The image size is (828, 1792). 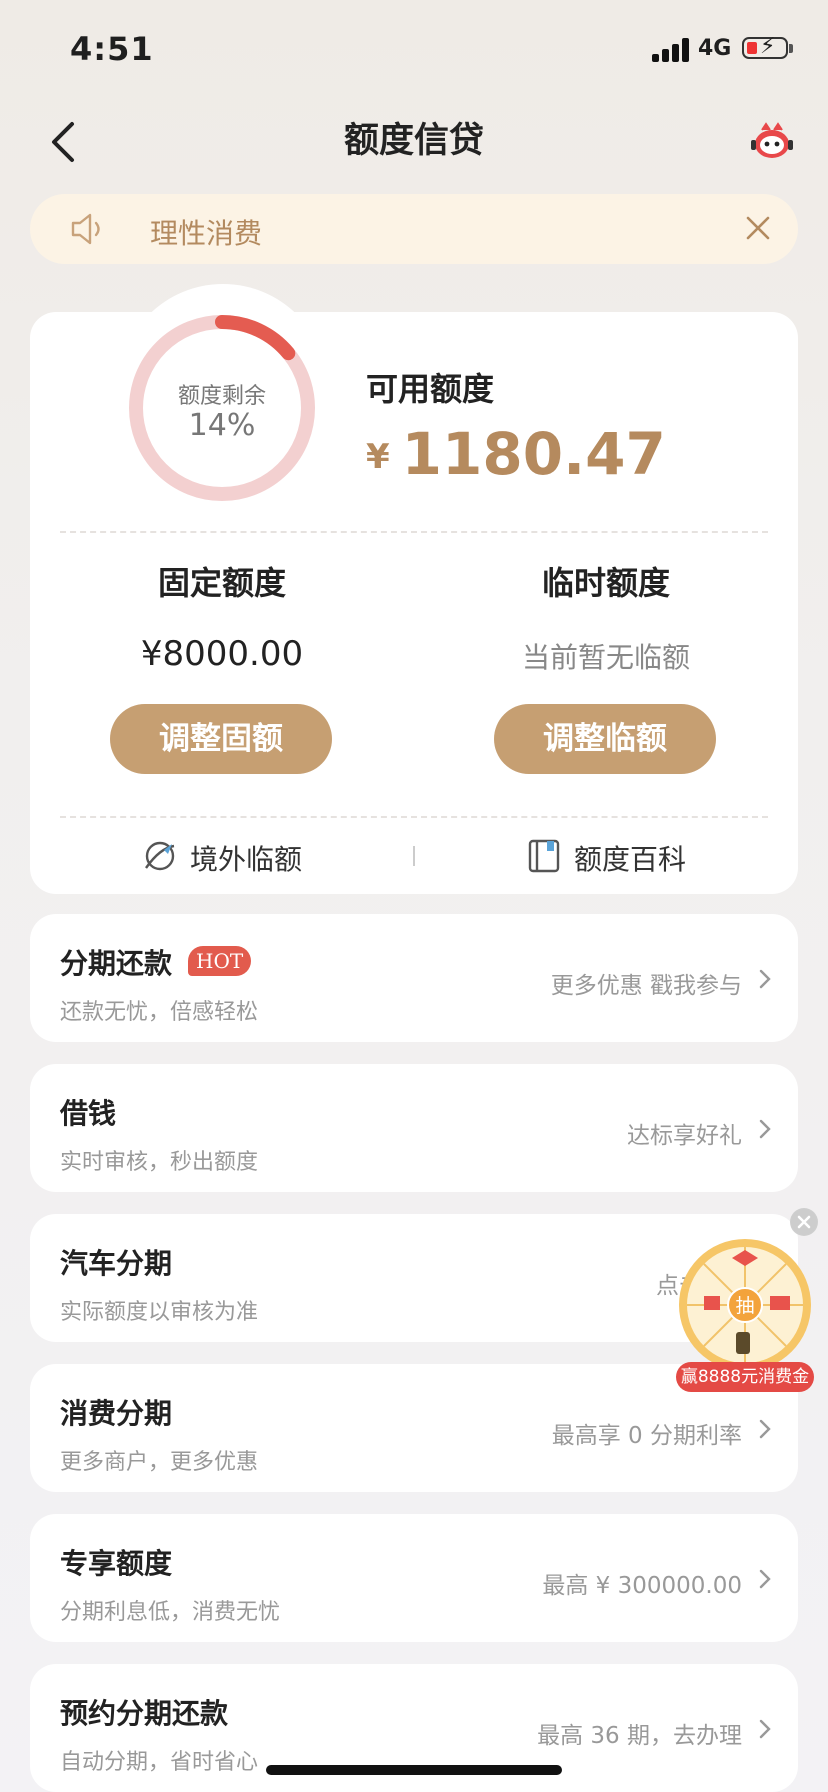 What do you see at coordinates (605, 657) in the screenshot?
I see `temp-limit-note: 当前暂无临额` at bounding box center [605, 657].